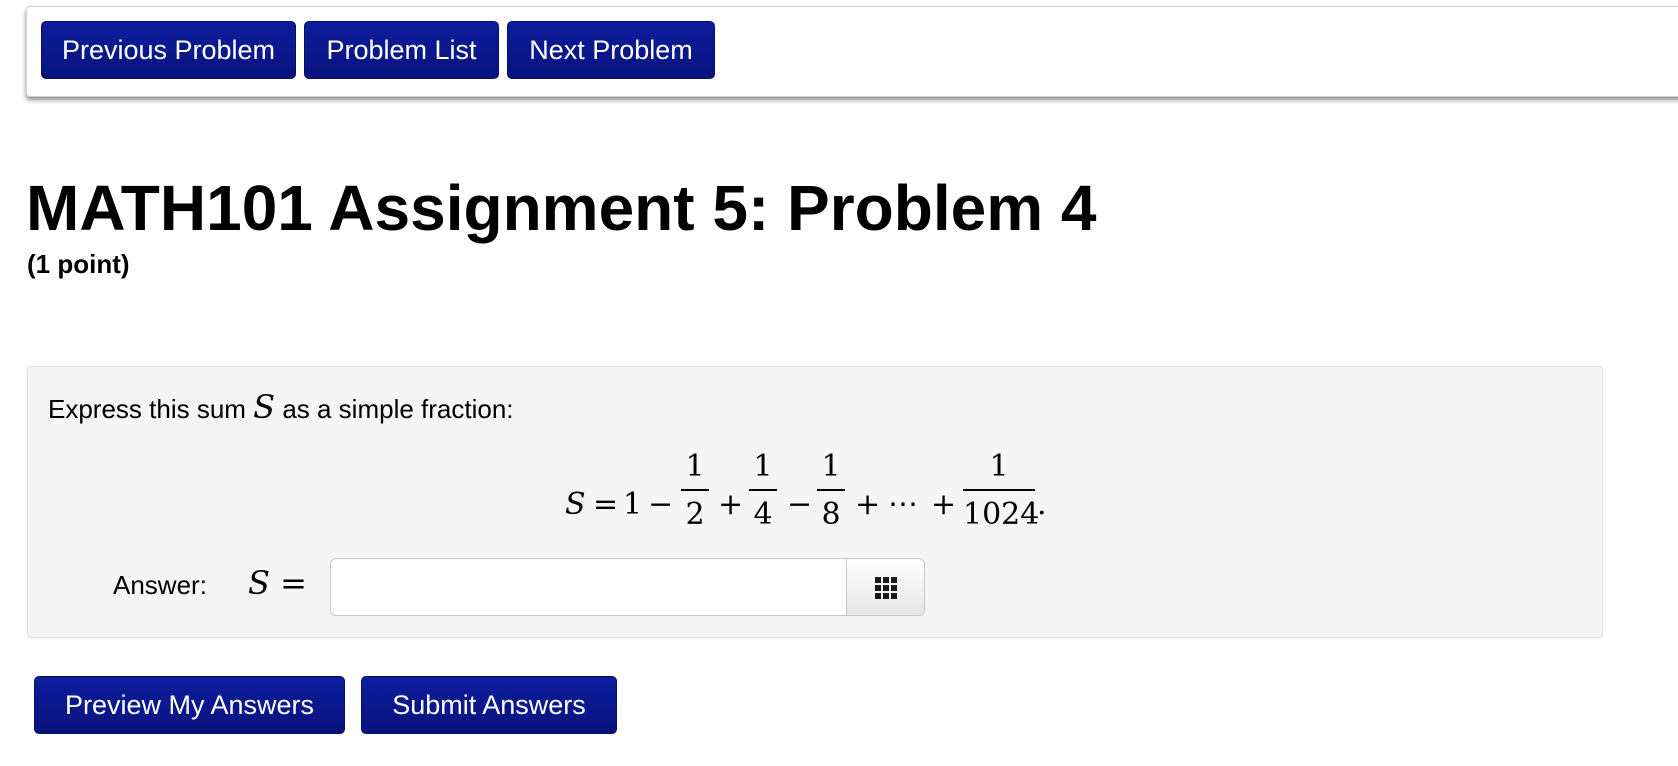 The height and width of the screenshot is (766, 1678). What do you see at coordinates (151, 409) in the screenshot?
I see `statement-text-before: Express this sum` at bounding box center [151, 409].